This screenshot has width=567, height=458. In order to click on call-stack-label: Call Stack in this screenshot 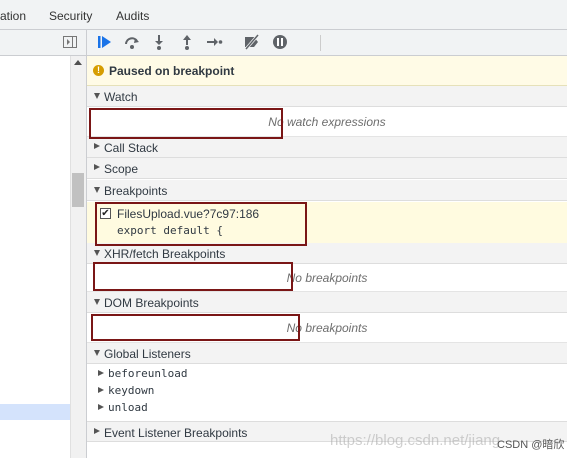, I will do `click(131, 148)`.